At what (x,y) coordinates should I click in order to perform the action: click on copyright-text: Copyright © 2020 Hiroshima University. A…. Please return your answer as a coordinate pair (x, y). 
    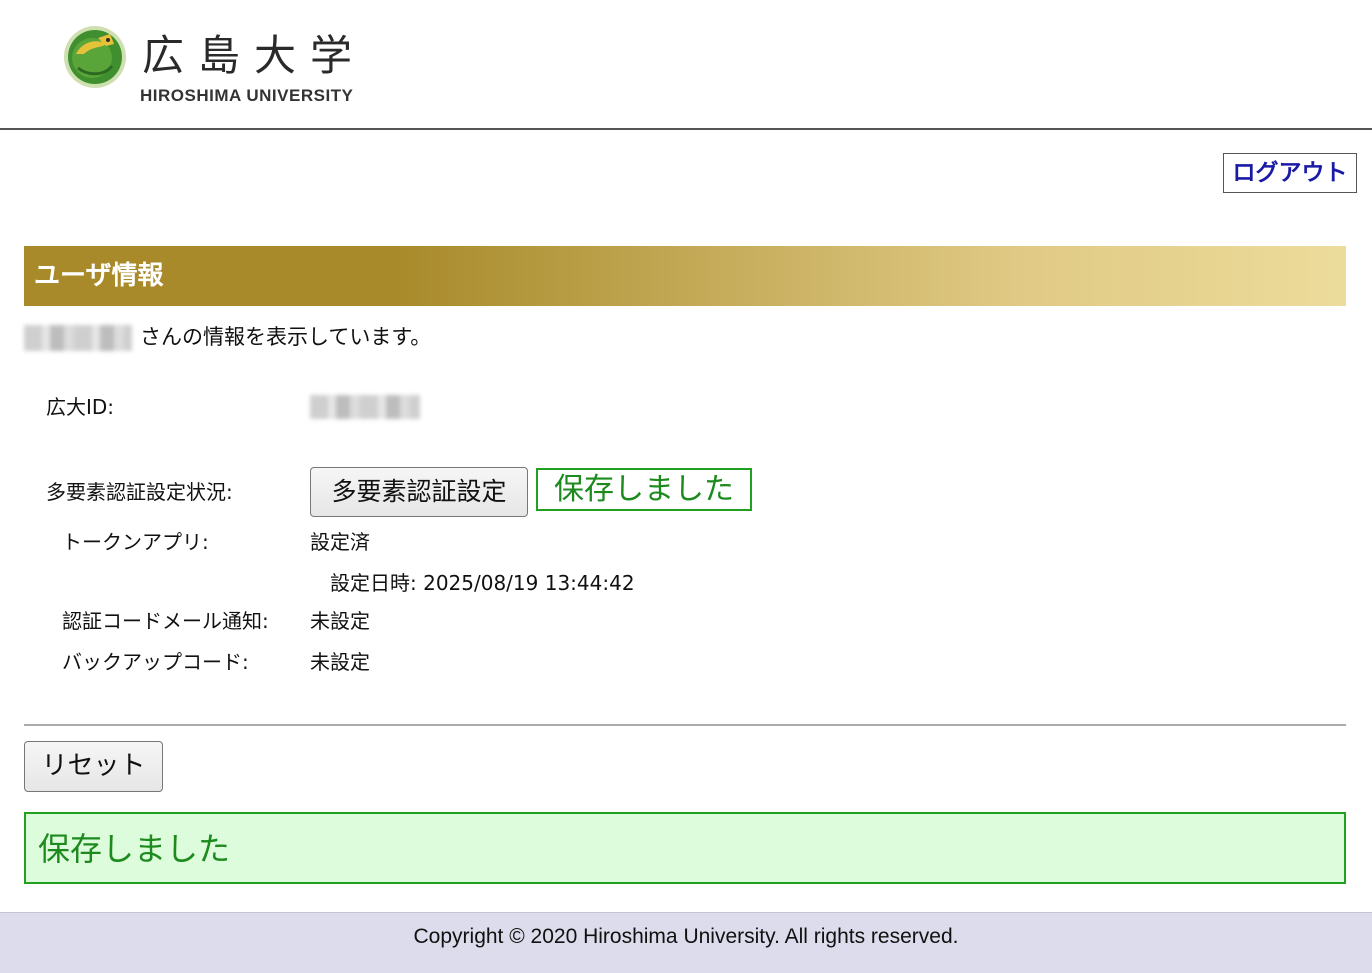
    Looking at the image, I should click on (686, 936).